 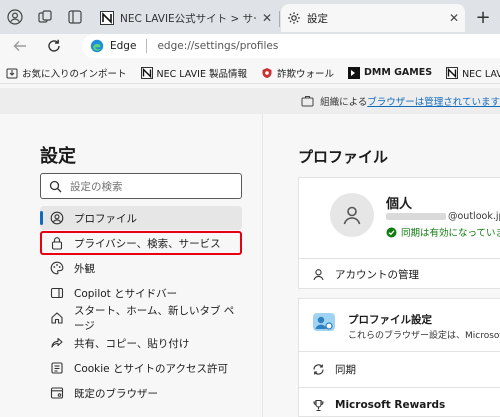 I want to click on managed-prefix: 組織による, so click(x=344, y=102).